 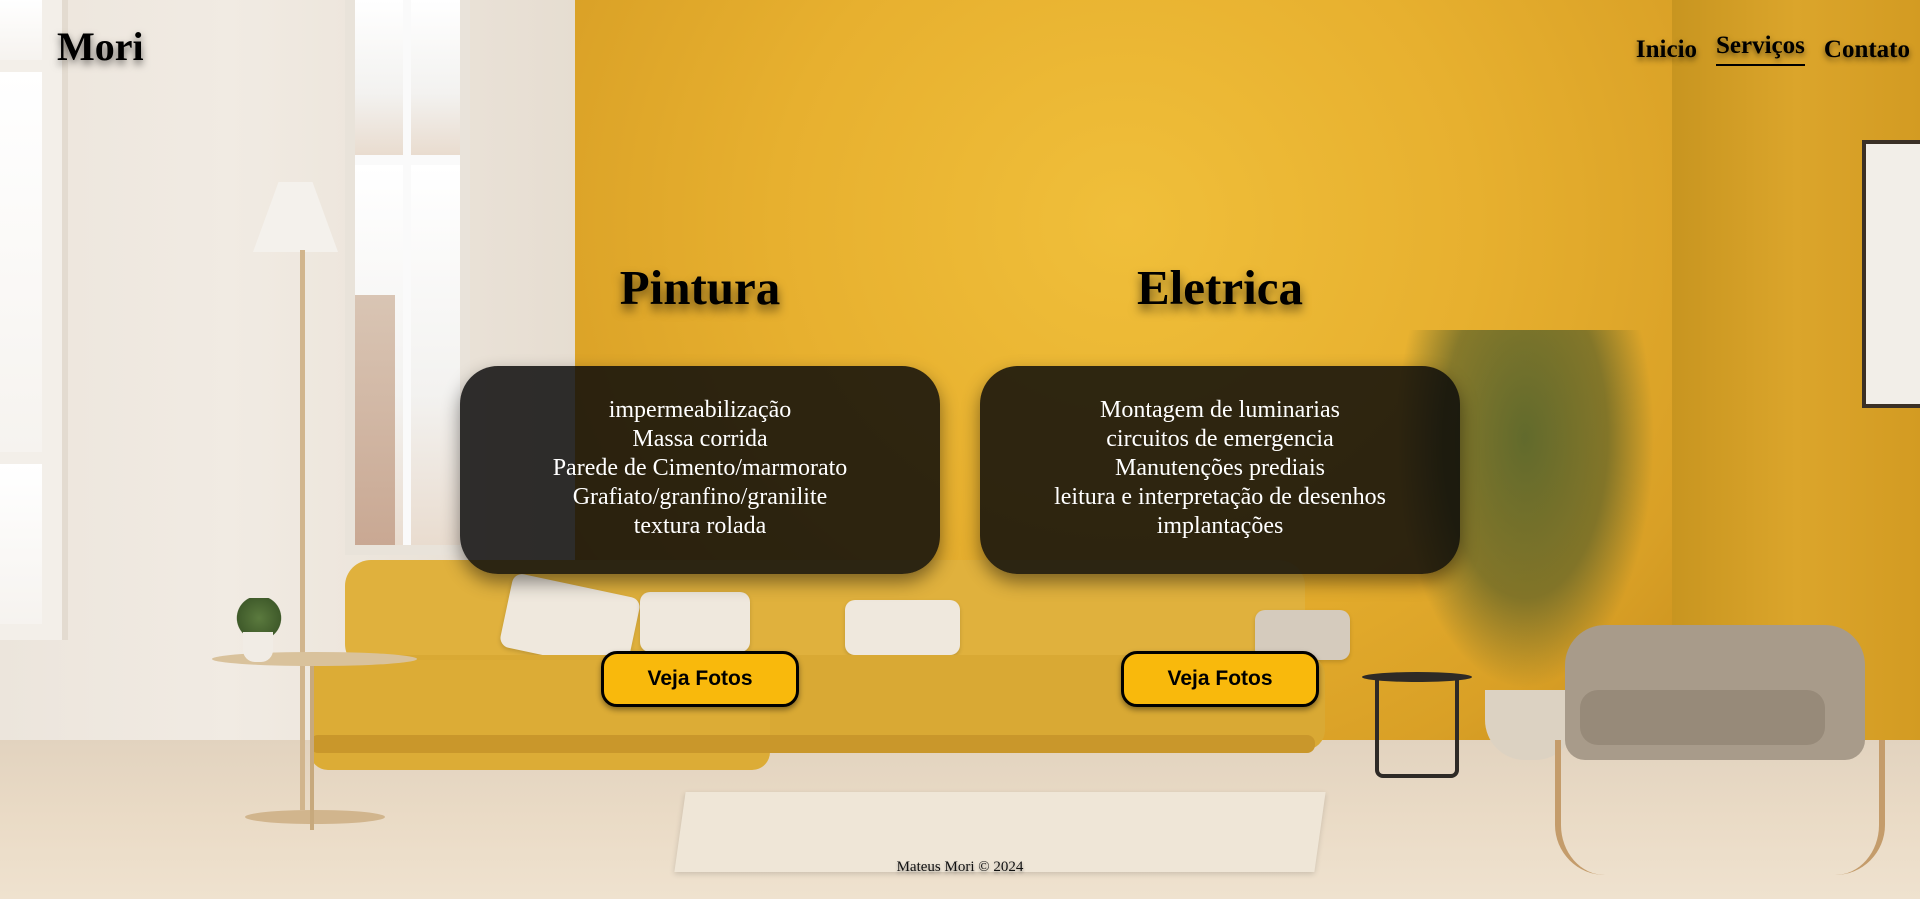 What do you see at coordinates (315, 817) in the screenshot?
I see `lamp-base` at bounding box center [315, 817].